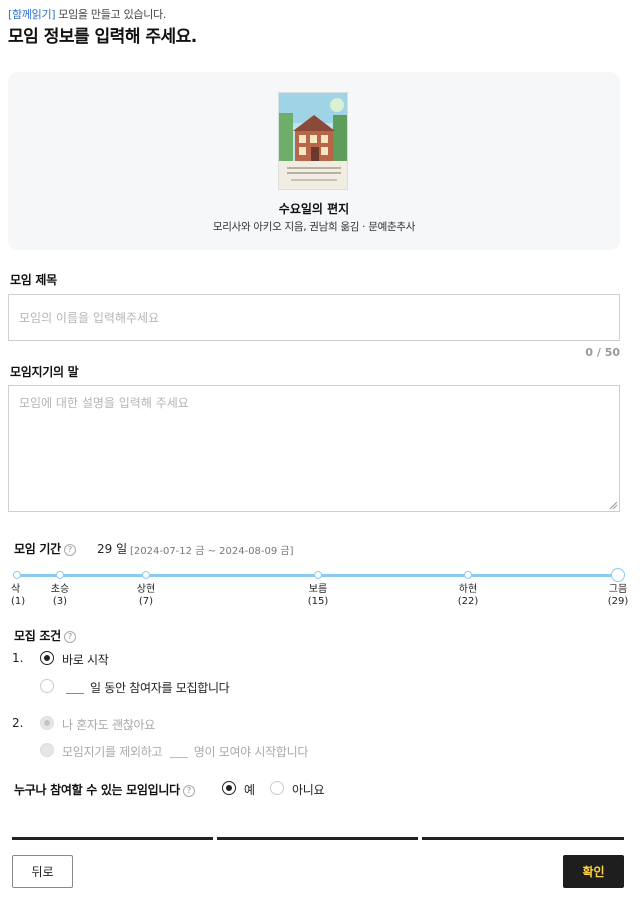  What do you see at coordinates (251, 752) in the screenshot?
I see `min-members-label: 명이 모여야 시작합니다` at bounding box center [251, 752].